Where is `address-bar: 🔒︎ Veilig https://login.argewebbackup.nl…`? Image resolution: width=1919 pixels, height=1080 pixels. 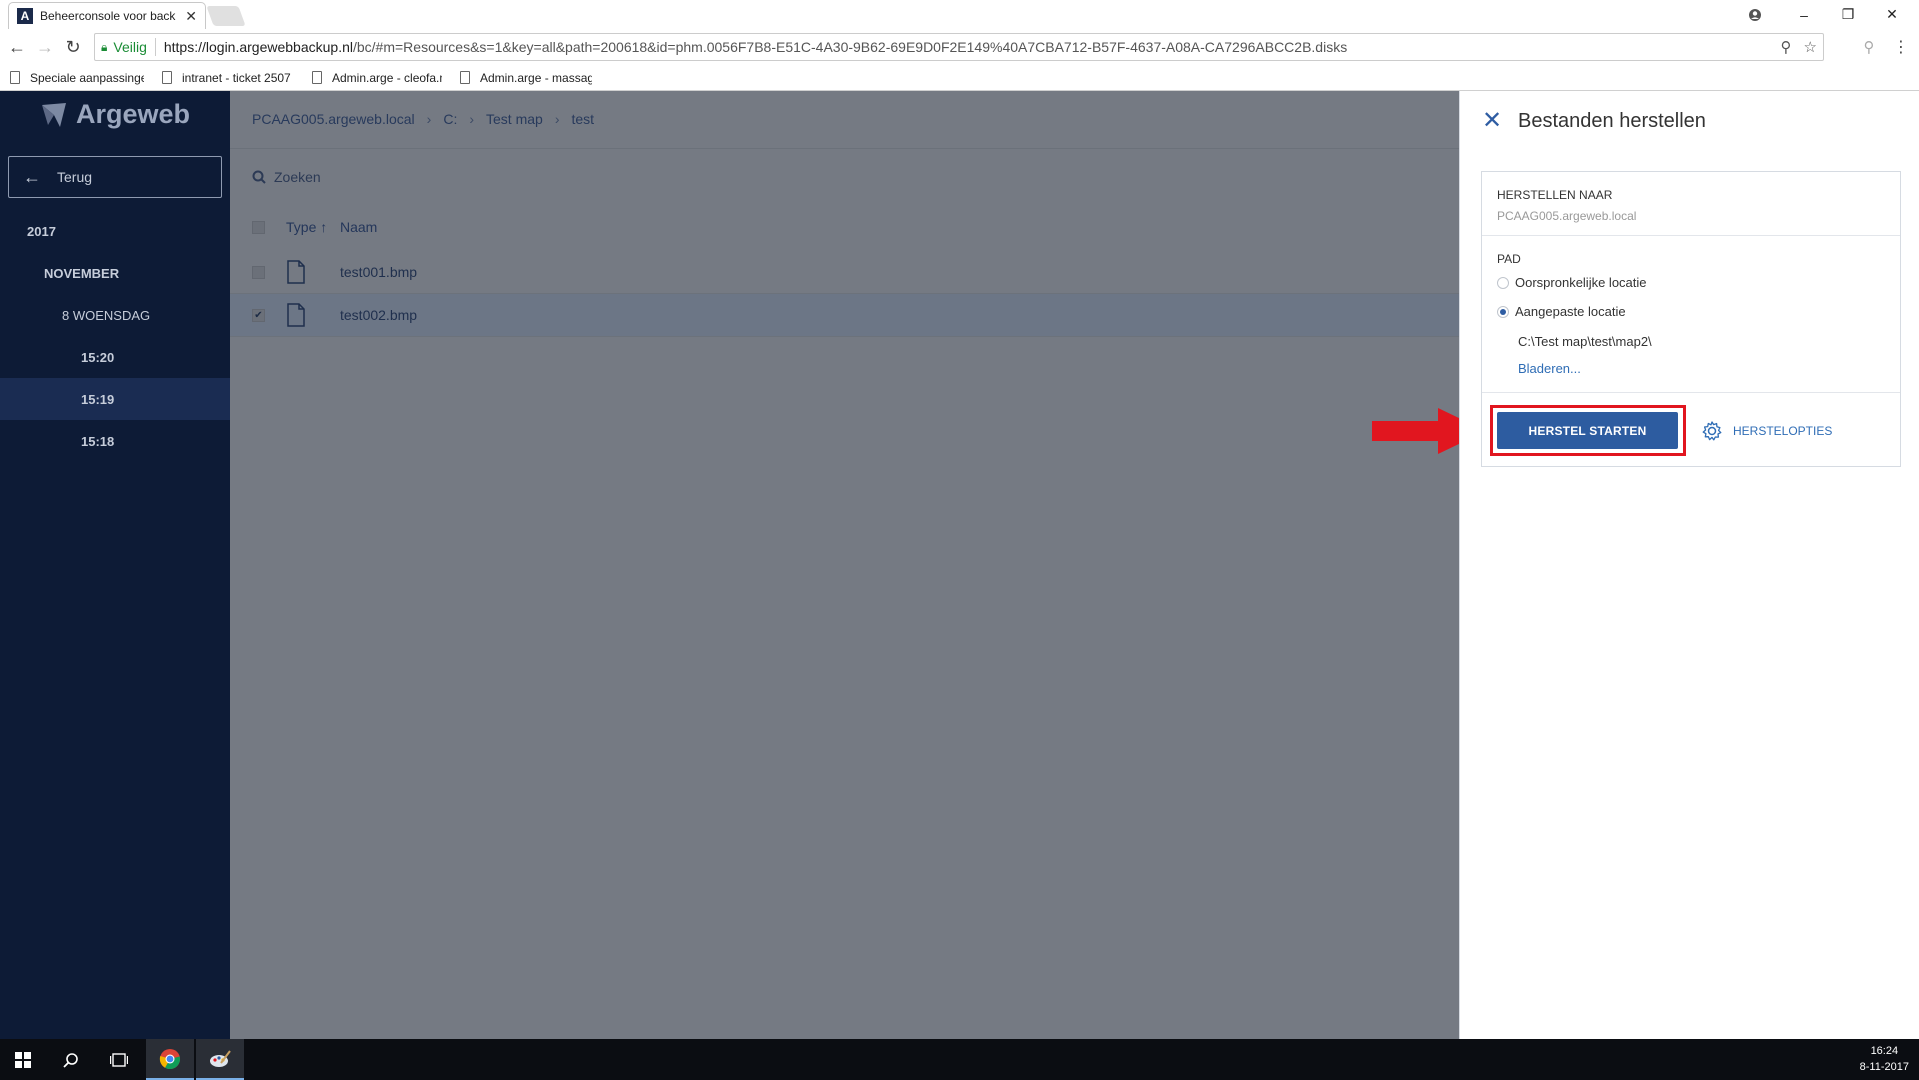
address-bar: 🔒︎ Veilig https://login.argewebbackup.nl… is located at coordinates (959, 47).